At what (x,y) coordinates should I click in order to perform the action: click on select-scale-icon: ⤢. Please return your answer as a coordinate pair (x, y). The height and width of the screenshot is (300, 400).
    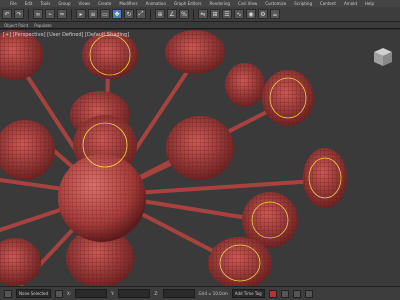
    Looking at the image, I should click on (141, 14).